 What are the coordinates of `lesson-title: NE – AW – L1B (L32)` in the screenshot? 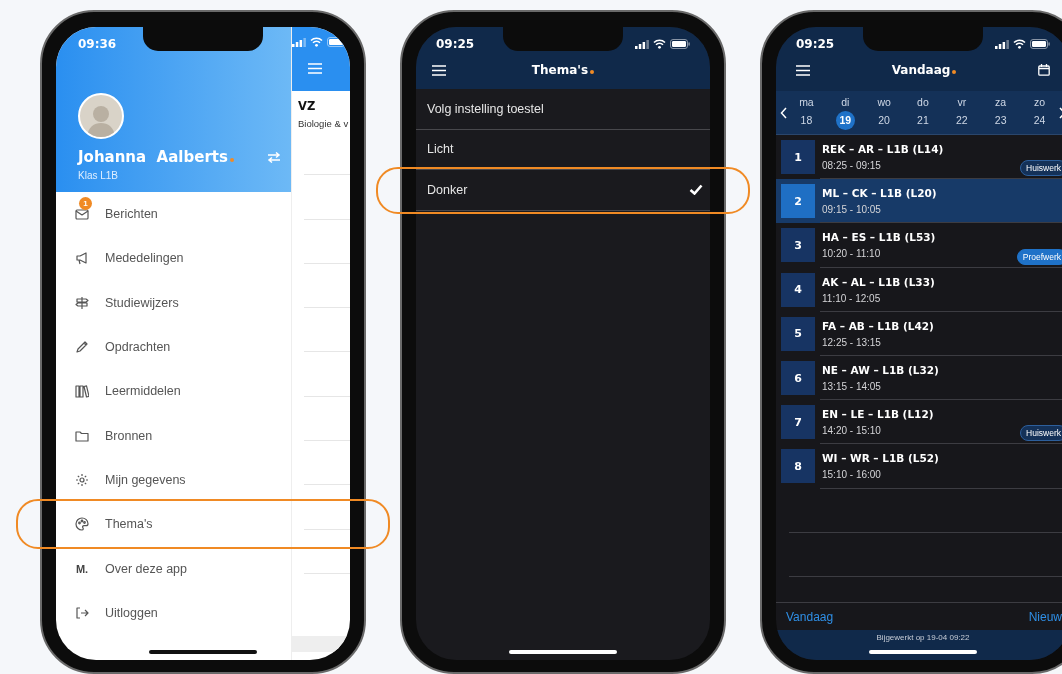 It's located at (880, 370).